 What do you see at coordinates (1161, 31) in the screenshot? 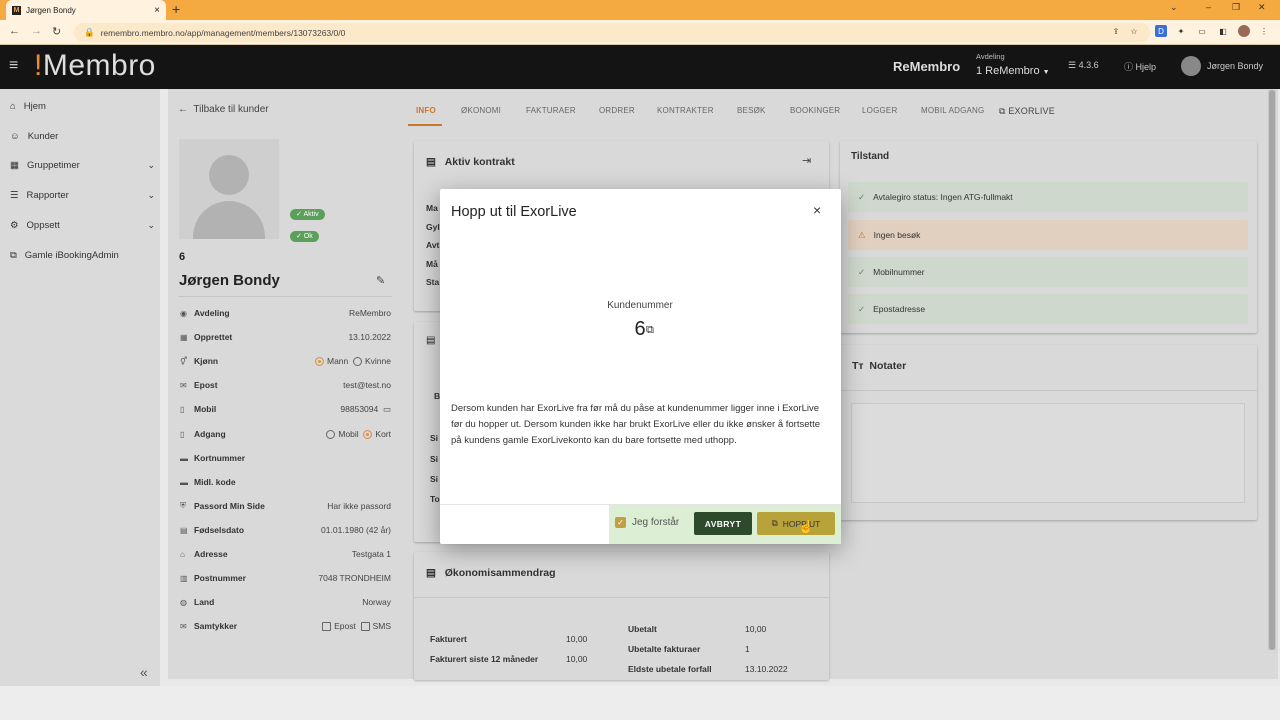
I see `extension-d-icon: D` at bounding box center [1161, 31].